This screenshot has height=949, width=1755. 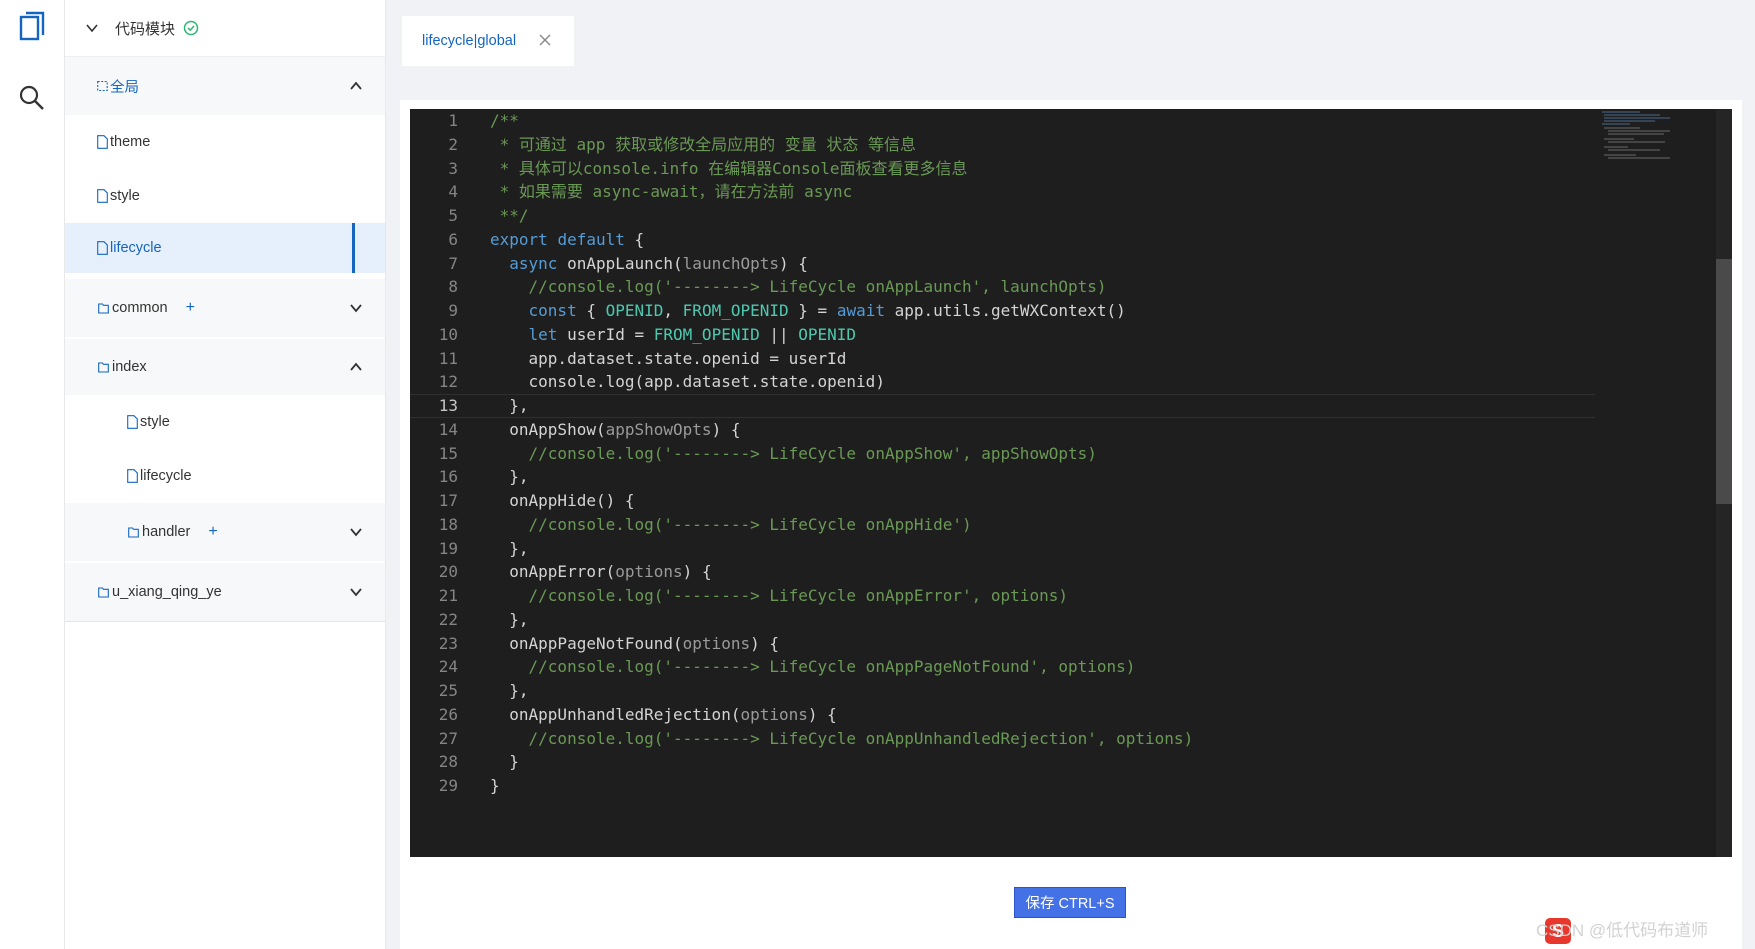 What do you see at coordinates (103, 308) in the screenshot?
I see `folder-icon` at bounding box center [103, 308].